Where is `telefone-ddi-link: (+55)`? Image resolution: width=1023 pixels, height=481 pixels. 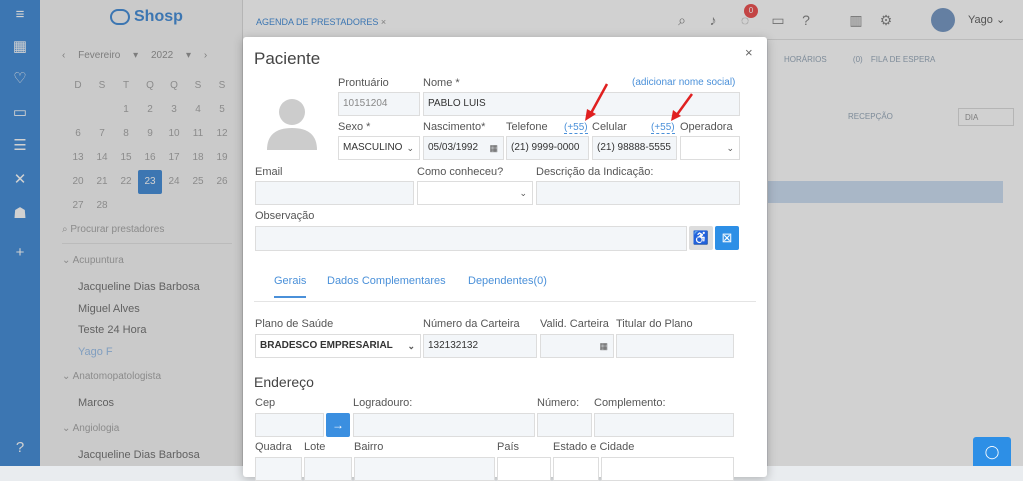
telefone-ddi-link: (+55) is located at coordinates (576, 128).